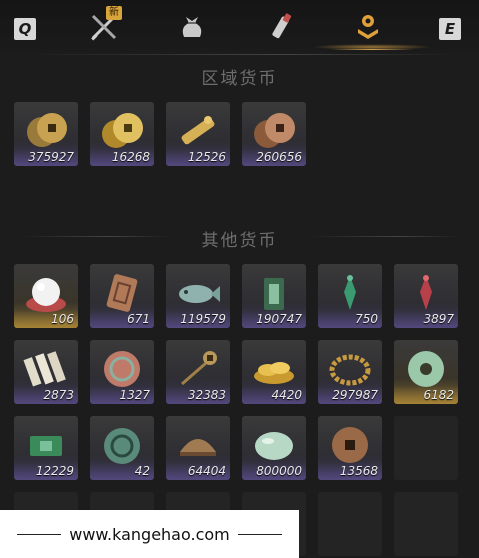 The height and width of the screenshot is (558, 479). I want to click on gold-ingots-icon, so click(274, 373).